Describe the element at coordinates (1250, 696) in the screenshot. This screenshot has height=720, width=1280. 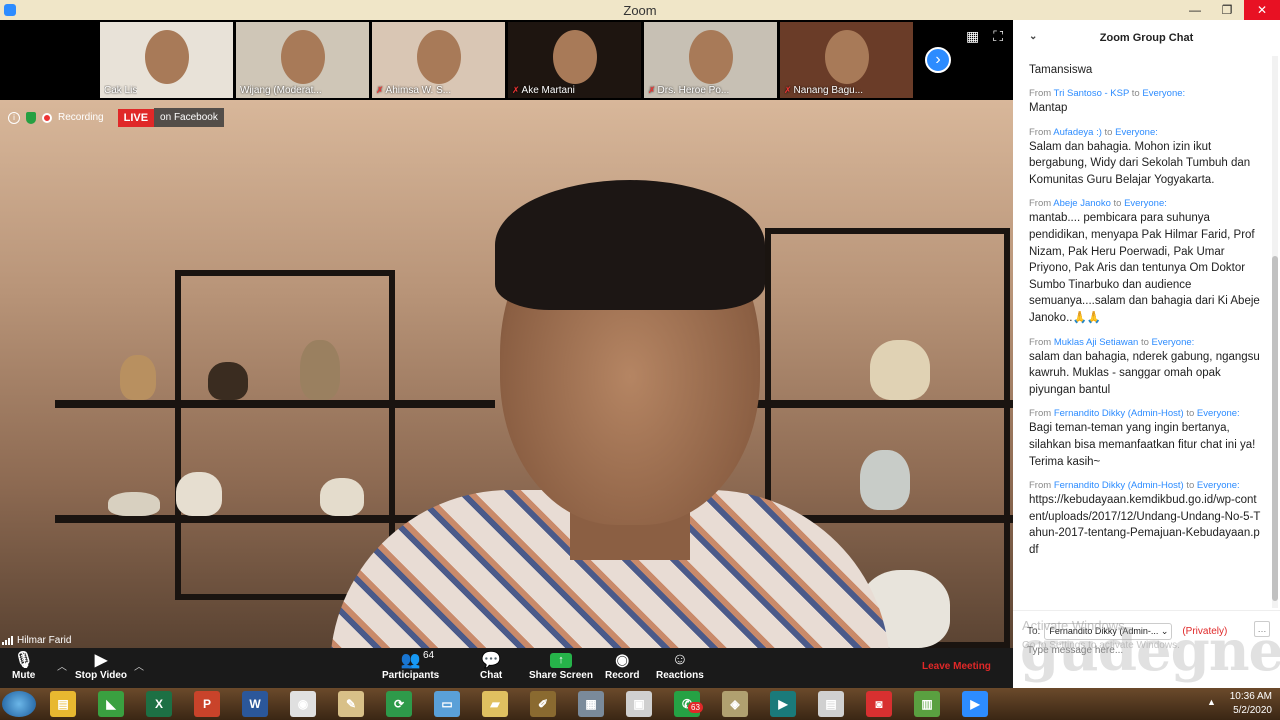
I see `clock-time: 10:36 AM` at that location.